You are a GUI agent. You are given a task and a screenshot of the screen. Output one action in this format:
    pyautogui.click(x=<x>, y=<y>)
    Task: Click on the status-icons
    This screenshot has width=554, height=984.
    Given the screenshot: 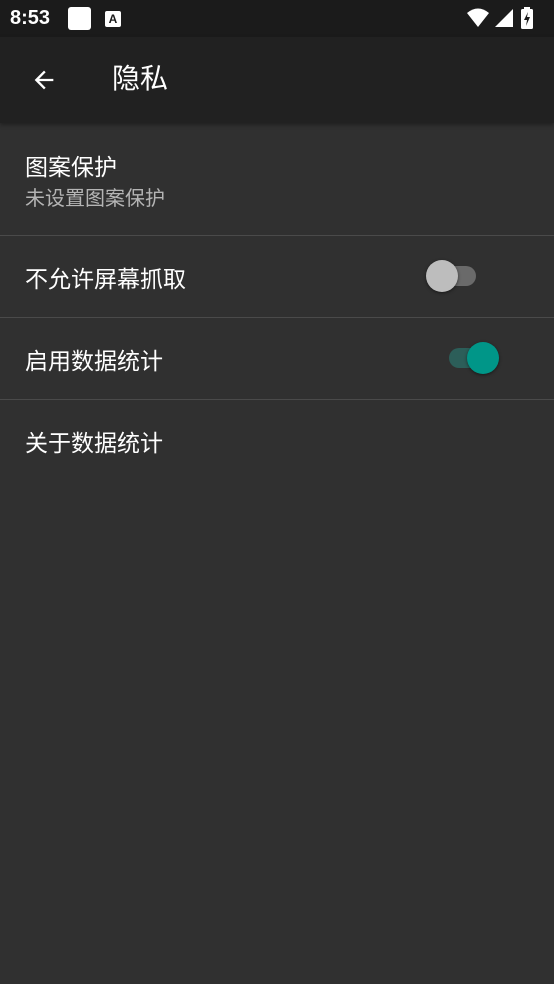 What is the action you would take?
    pyautogui.click(x=506, y=18)
    